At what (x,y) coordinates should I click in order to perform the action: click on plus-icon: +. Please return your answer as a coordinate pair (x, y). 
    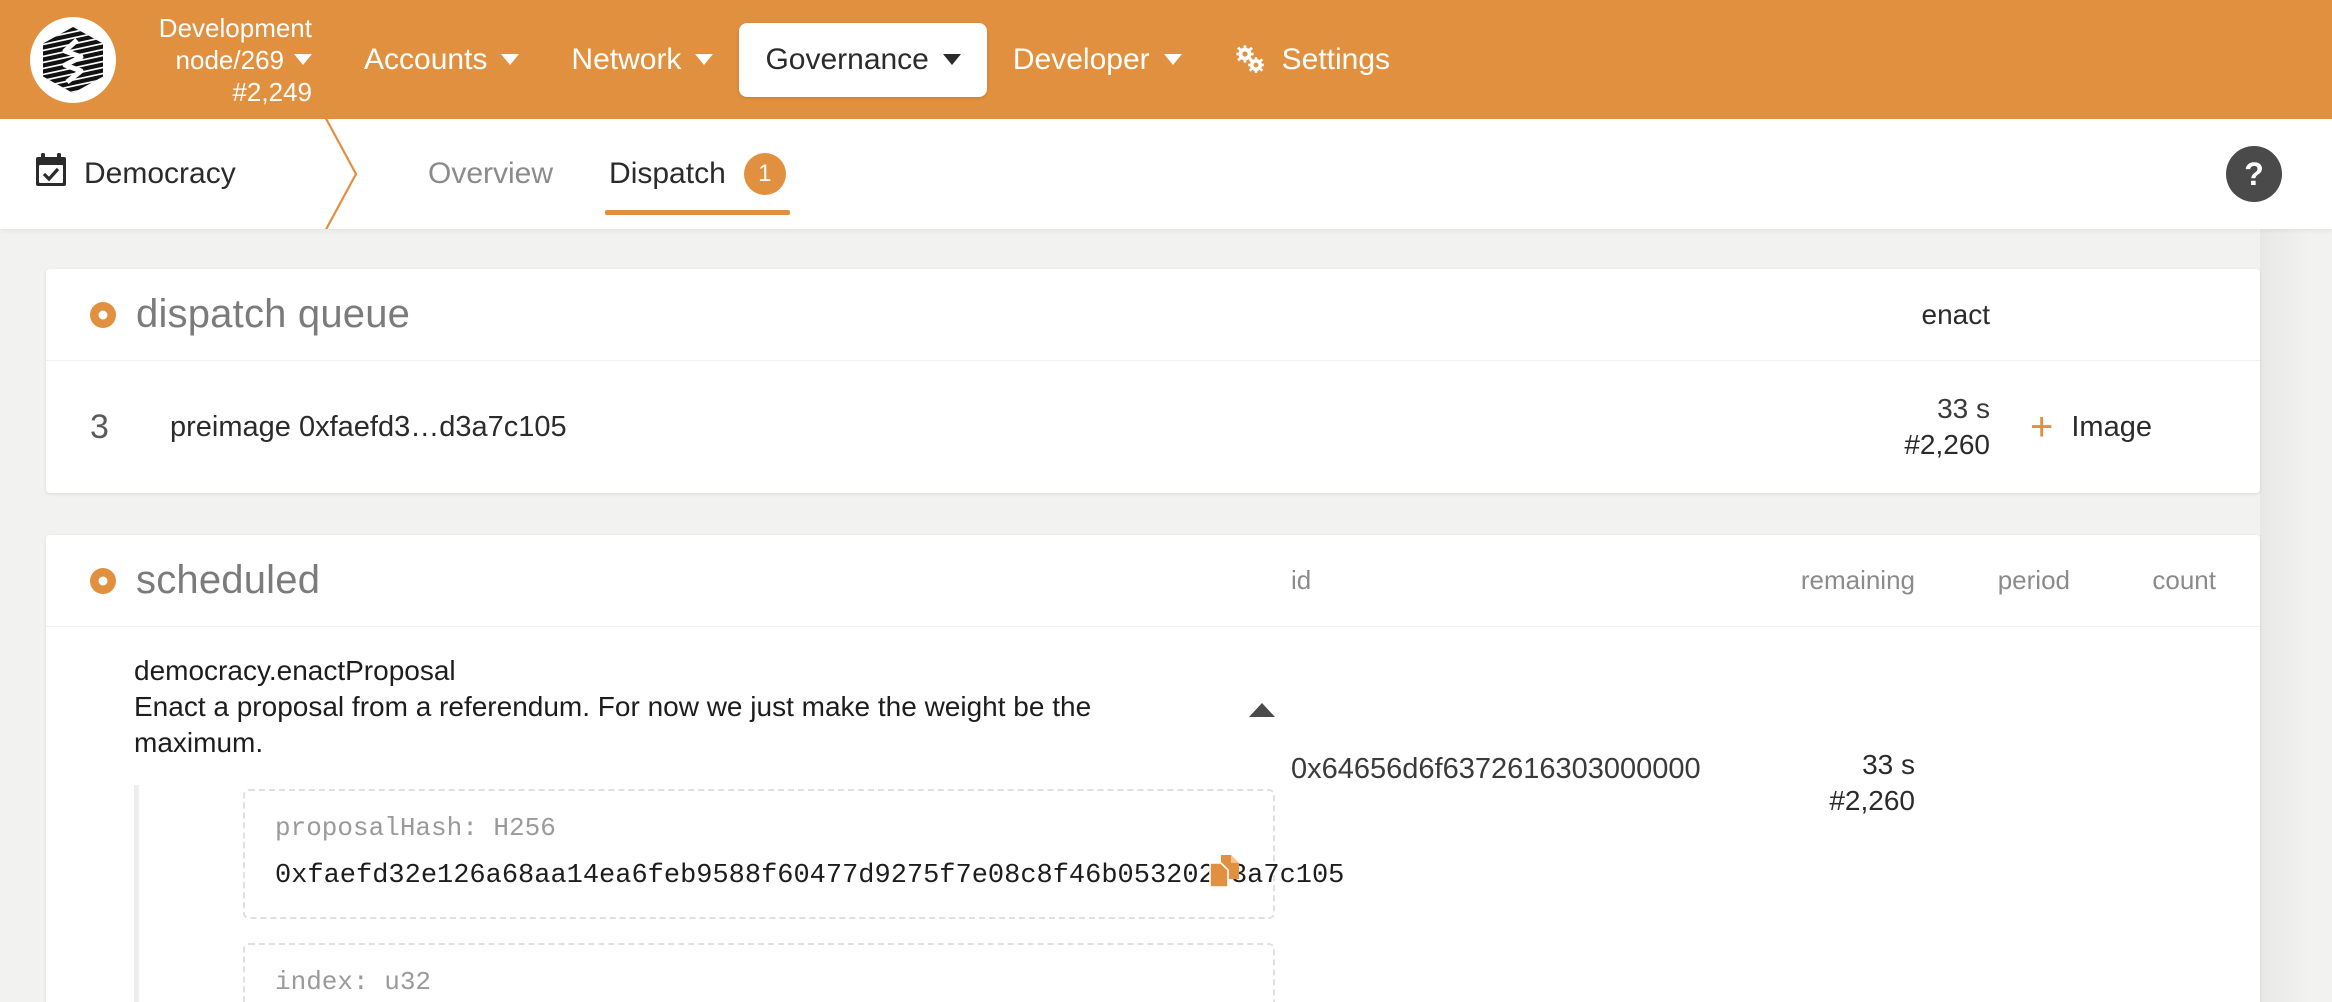
    Looking at the image, I should click on (2042, 427).